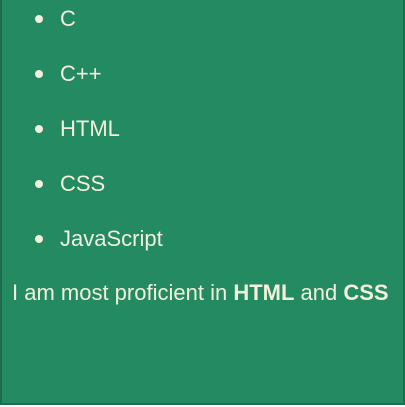 This screenshot has width=405, height=407. What do you see at coordinates (68, 18) in the screenshot?
I see `skill-label: C` at bounding box center [68, 18].